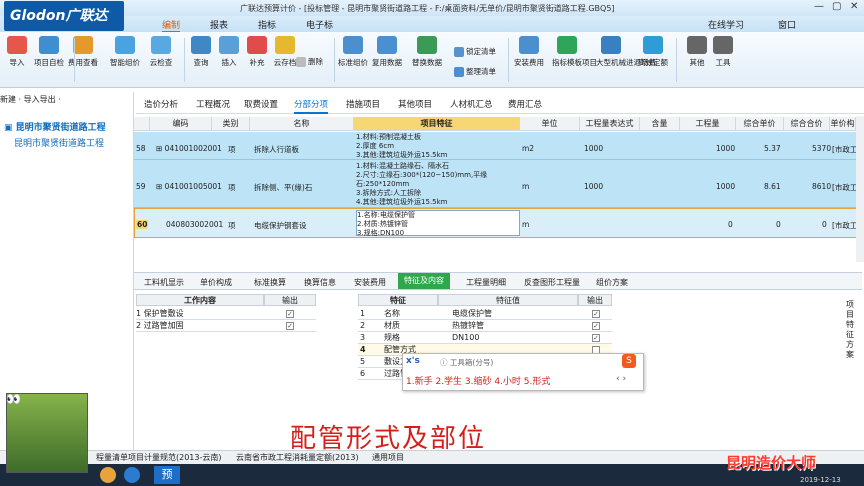  Describe the element at coordinates (67, 101) in the screenshot. I see `tree-toolbar: 新建 · 导入导出 ·` at that location.